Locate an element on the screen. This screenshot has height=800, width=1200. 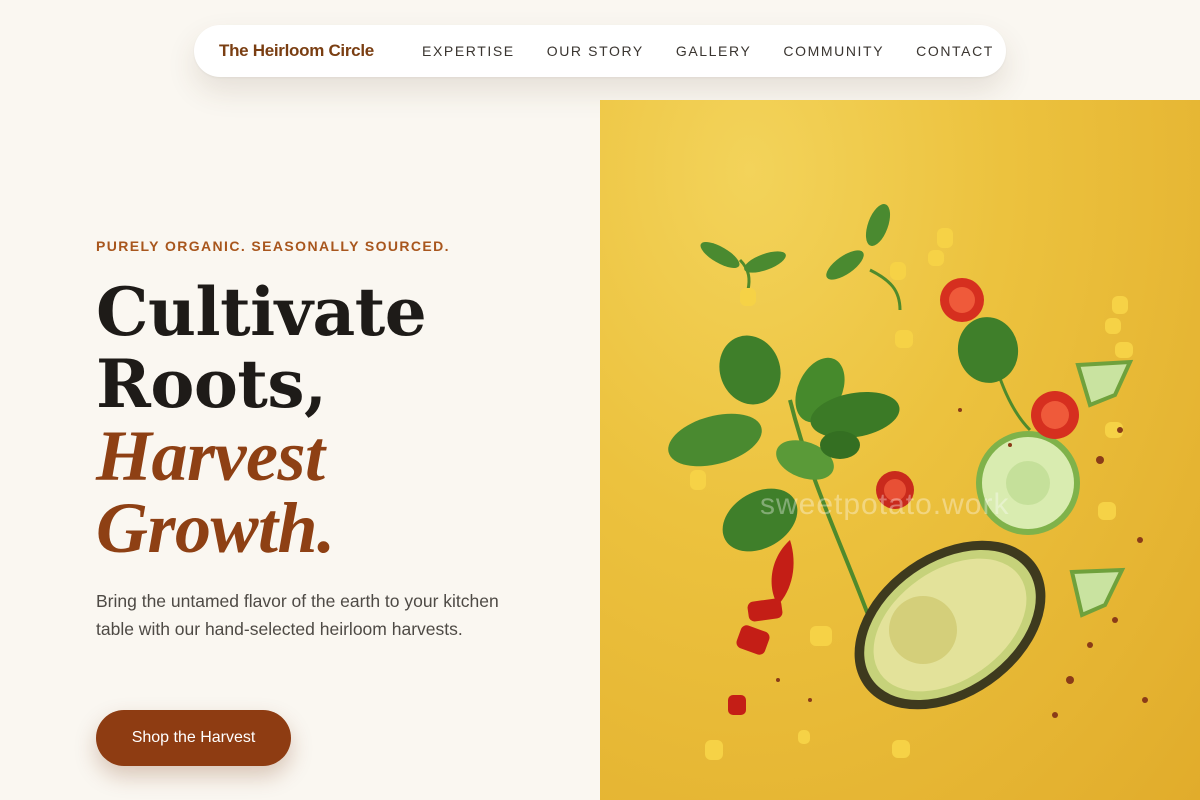
nav-link-contact: CONTACT is located at coordinates (955, 51).